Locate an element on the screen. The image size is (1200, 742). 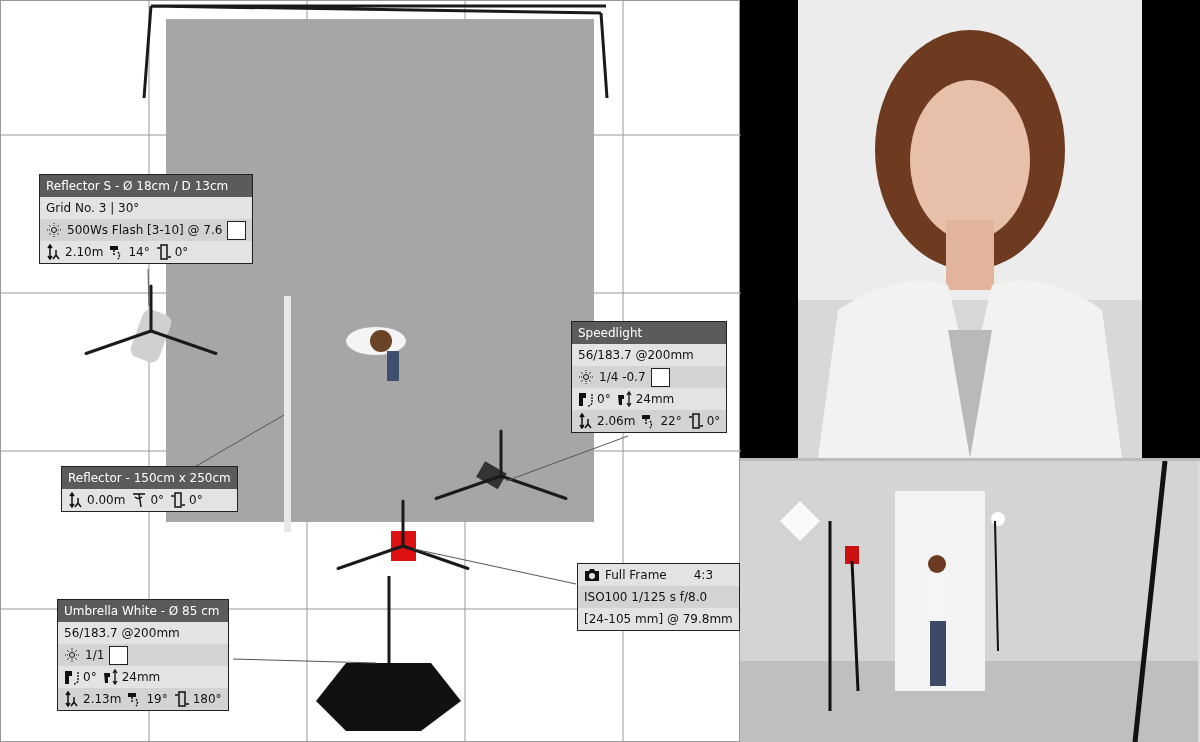
flash-power: 1/1 is located at coordinates (95, 655).